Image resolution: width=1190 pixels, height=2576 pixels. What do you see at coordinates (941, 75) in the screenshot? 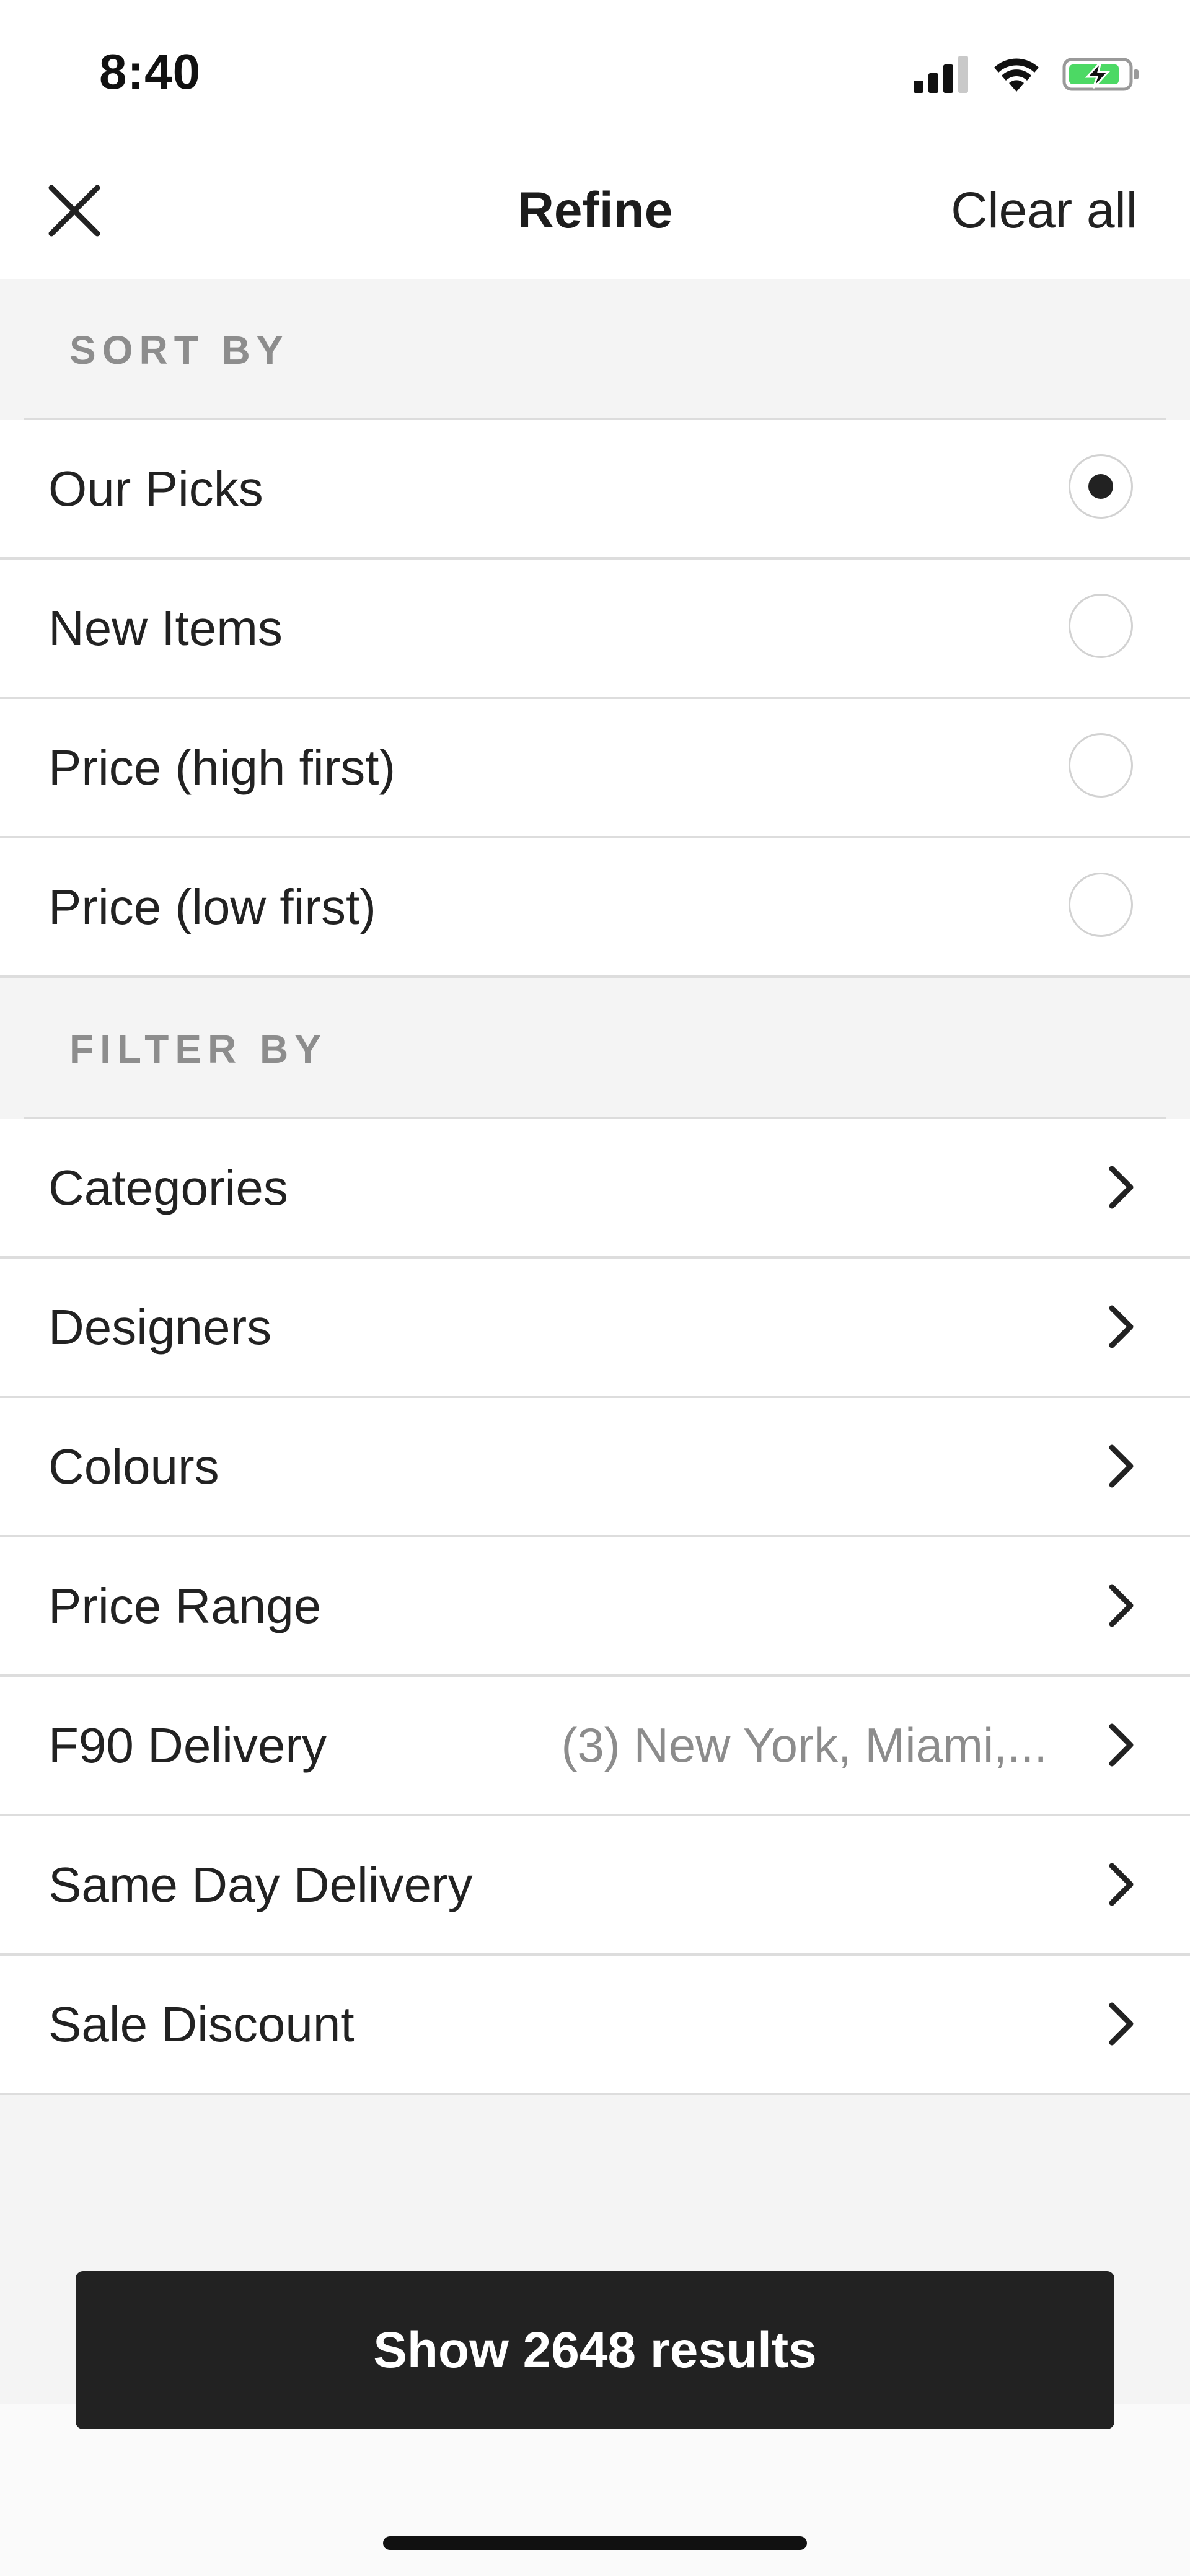
I see `cellular-signal-icon` at bounding box center [941, 75].